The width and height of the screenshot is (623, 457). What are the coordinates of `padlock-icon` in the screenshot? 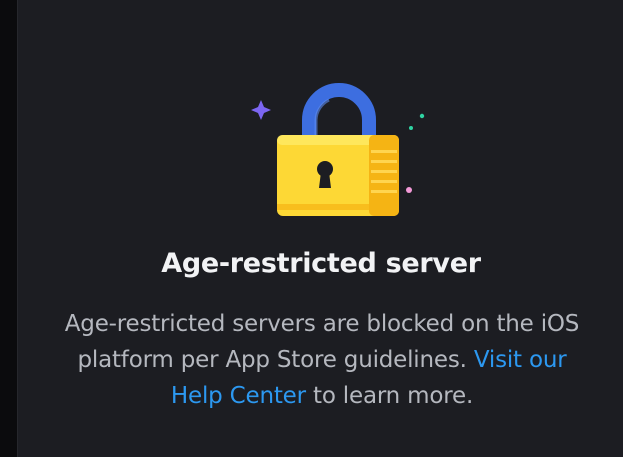 It's located at (338, 175).